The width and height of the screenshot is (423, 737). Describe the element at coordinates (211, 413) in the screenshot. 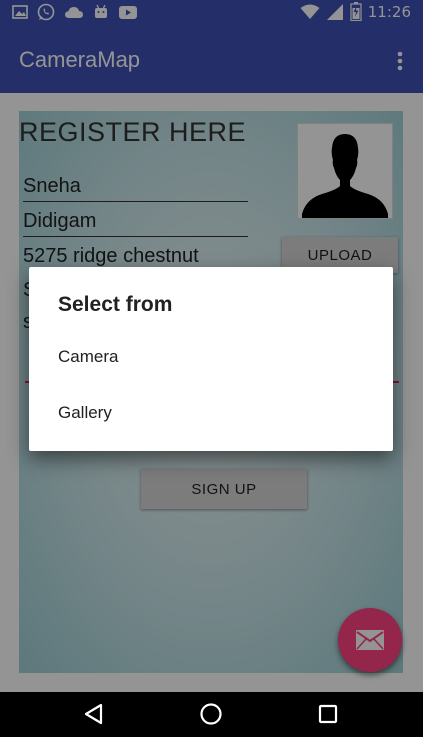

I see `dialog-option-gallery: Gallery` at that location.